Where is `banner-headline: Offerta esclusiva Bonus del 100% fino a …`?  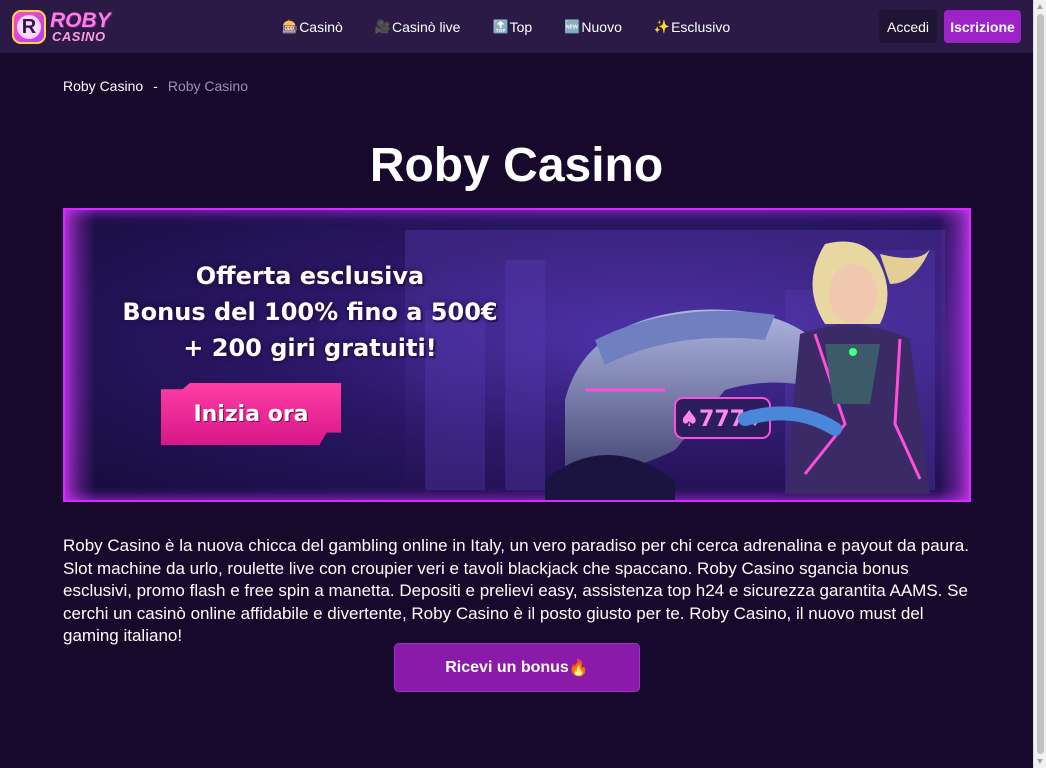 banner-headline: Offerta esclusiva Bonus del 100% fino a … is located at coordinates (310, 312).